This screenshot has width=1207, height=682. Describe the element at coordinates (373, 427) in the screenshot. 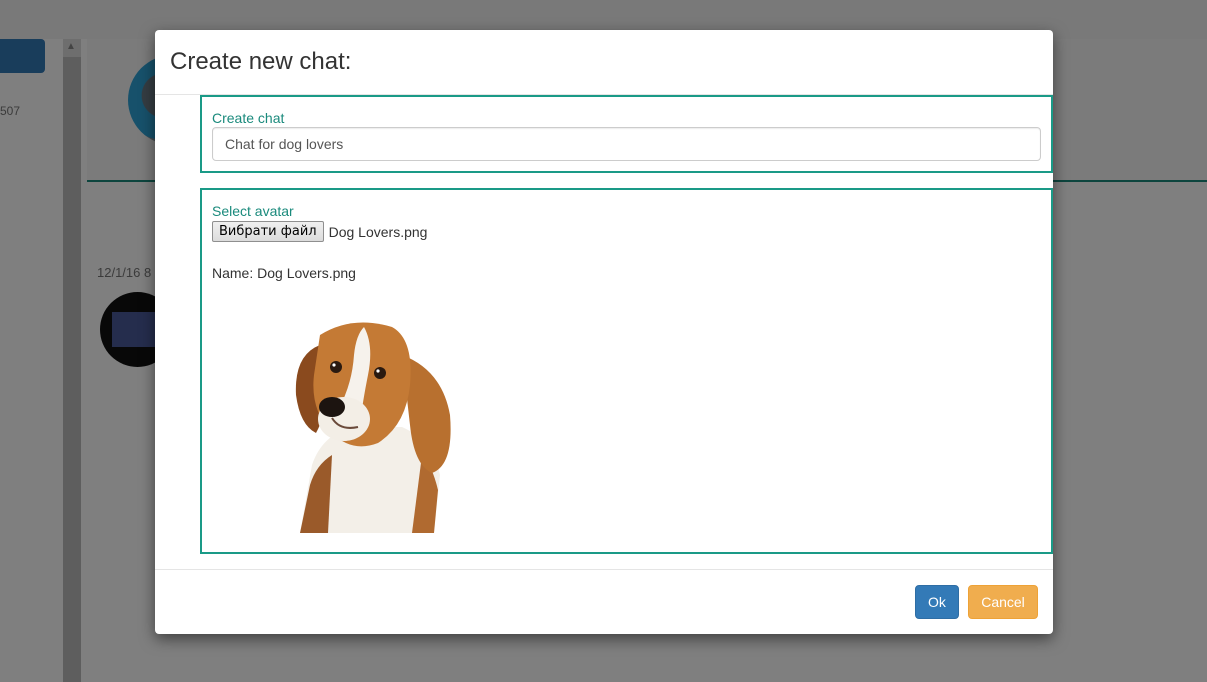

I see `beagle-dog-image` at that location.